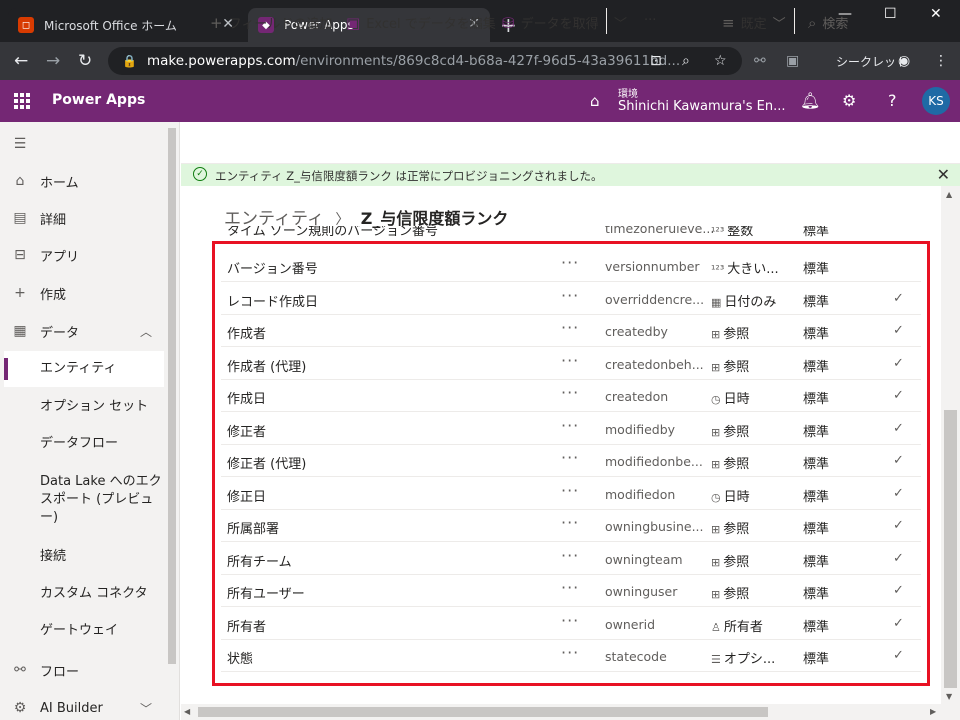 The image size is (960, 720). Describe the element at coordinates (259, 562) in the screenshot. I see `field-display-name: 所有チーム` at that location.